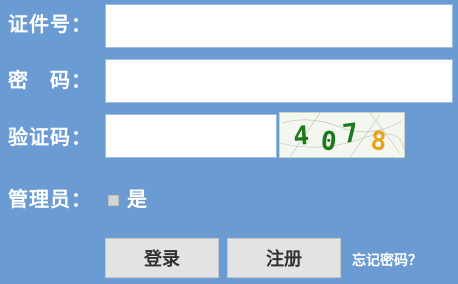 This screenshot has height=284, width=458. What do you see at coordinates (301, 136) in the screenshot?
I see `captcha-char: 4` at bounding box center [301, 136].